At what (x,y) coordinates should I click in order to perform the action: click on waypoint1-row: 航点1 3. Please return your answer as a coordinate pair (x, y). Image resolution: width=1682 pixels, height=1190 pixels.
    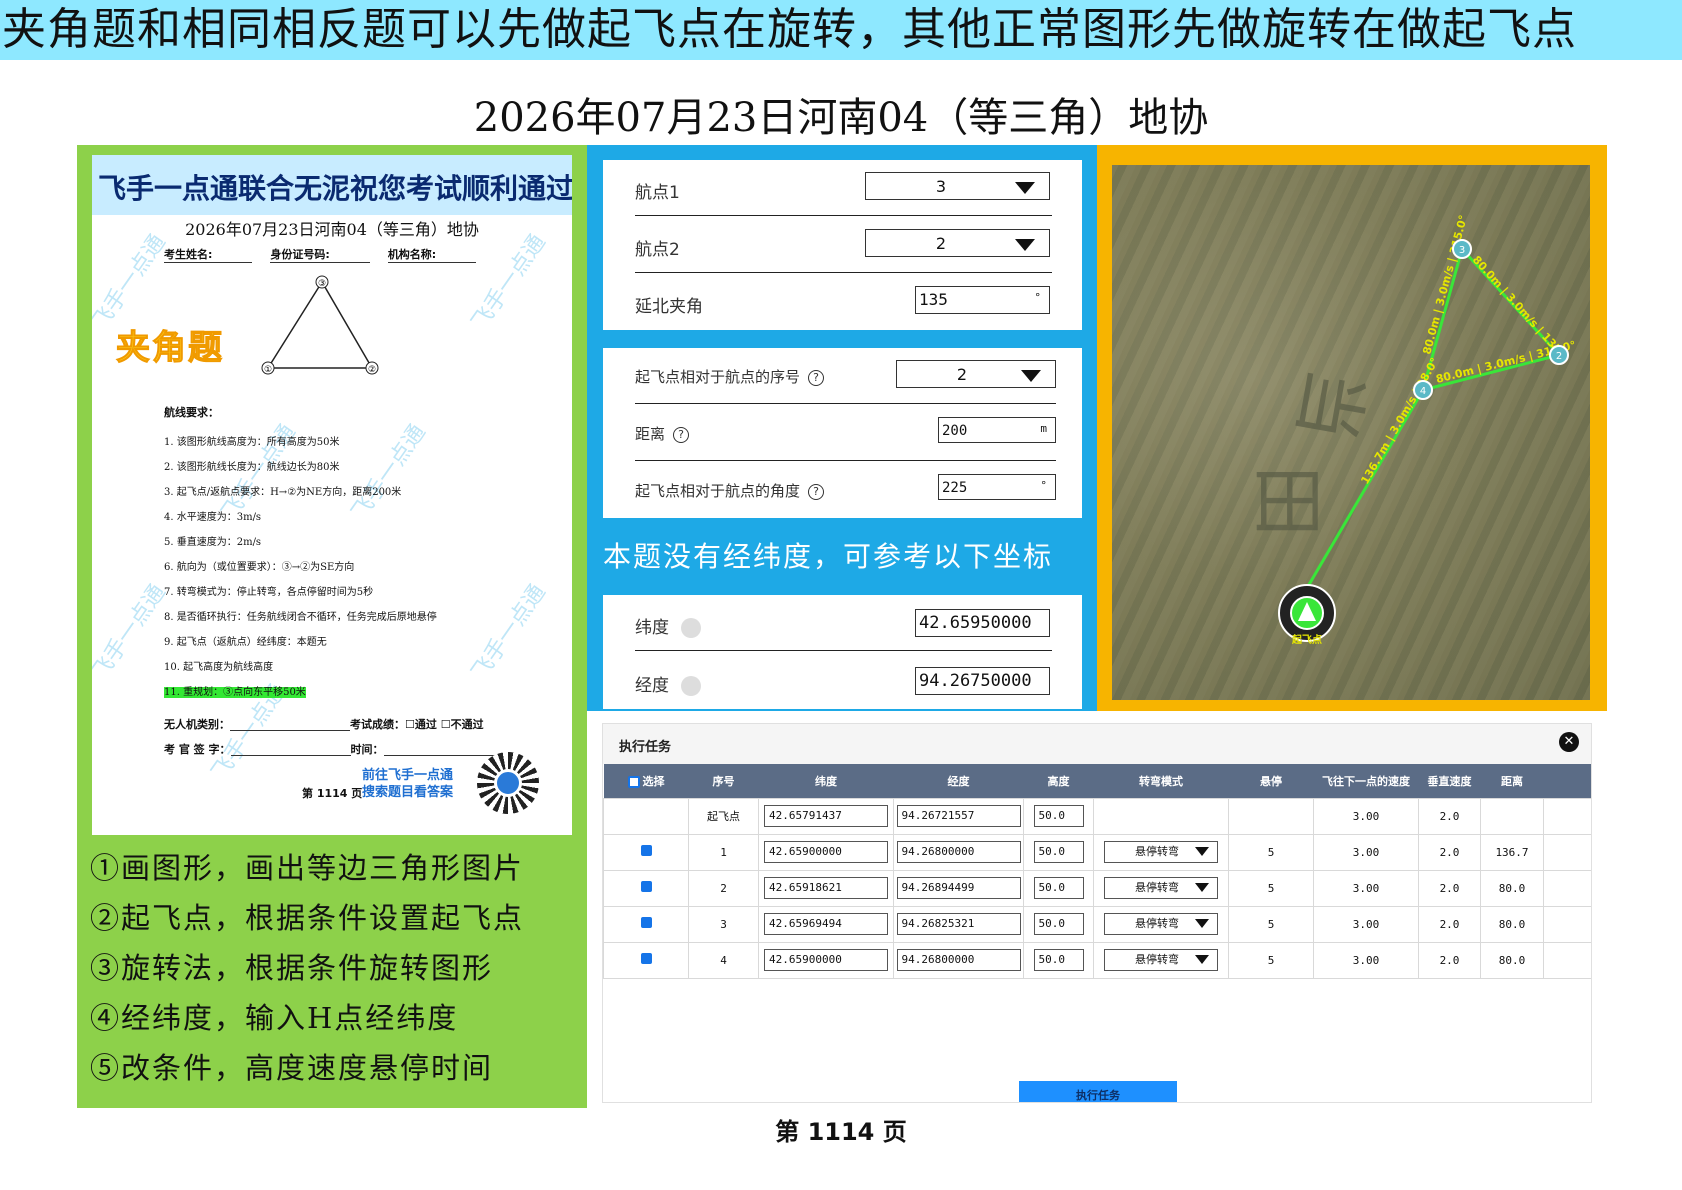
    Looking at the image, I should click on (842, 188).